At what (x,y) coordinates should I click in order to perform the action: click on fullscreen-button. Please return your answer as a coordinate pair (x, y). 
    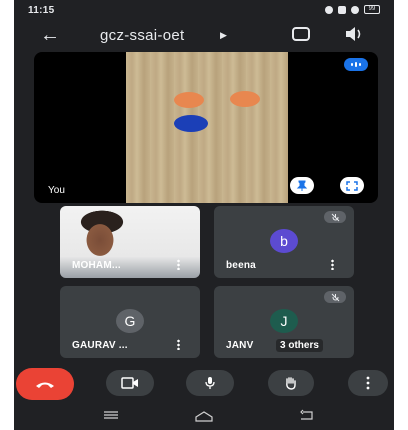
    Looking at the image, I should click on (352, 185).